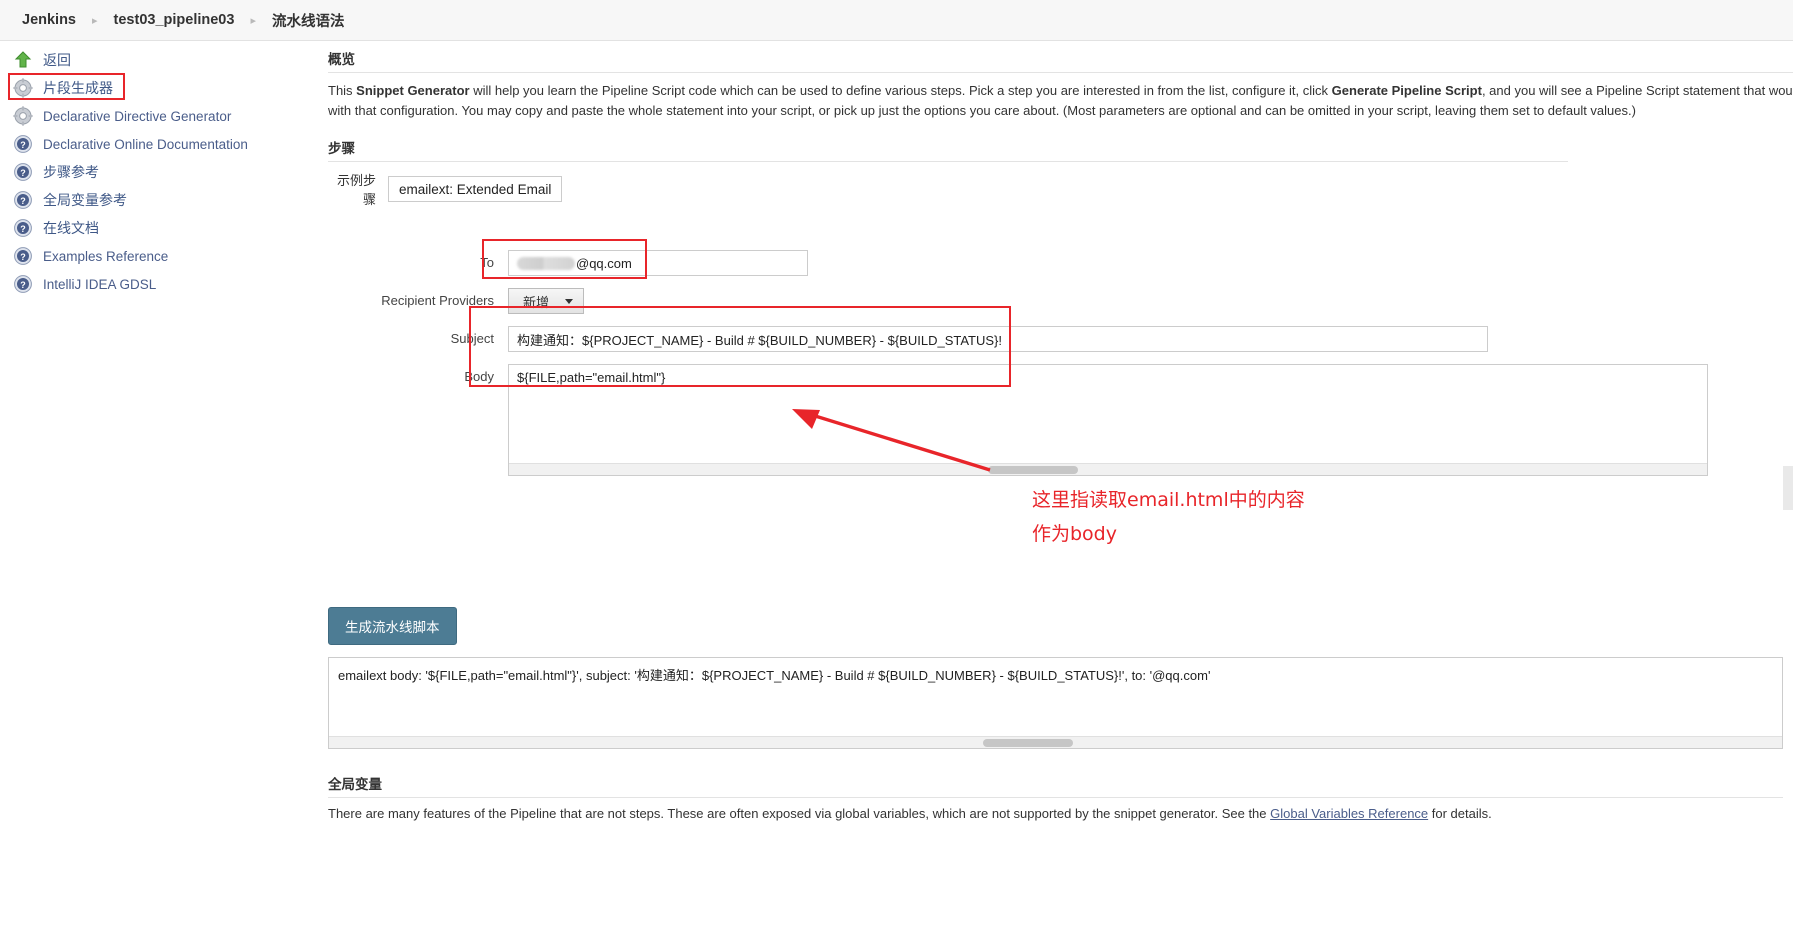 This screenshot has height=935, width=1793. I want to click on overview-bold-generate-pipeline-script: Generate Pipeline Script, so click(1406, 90).